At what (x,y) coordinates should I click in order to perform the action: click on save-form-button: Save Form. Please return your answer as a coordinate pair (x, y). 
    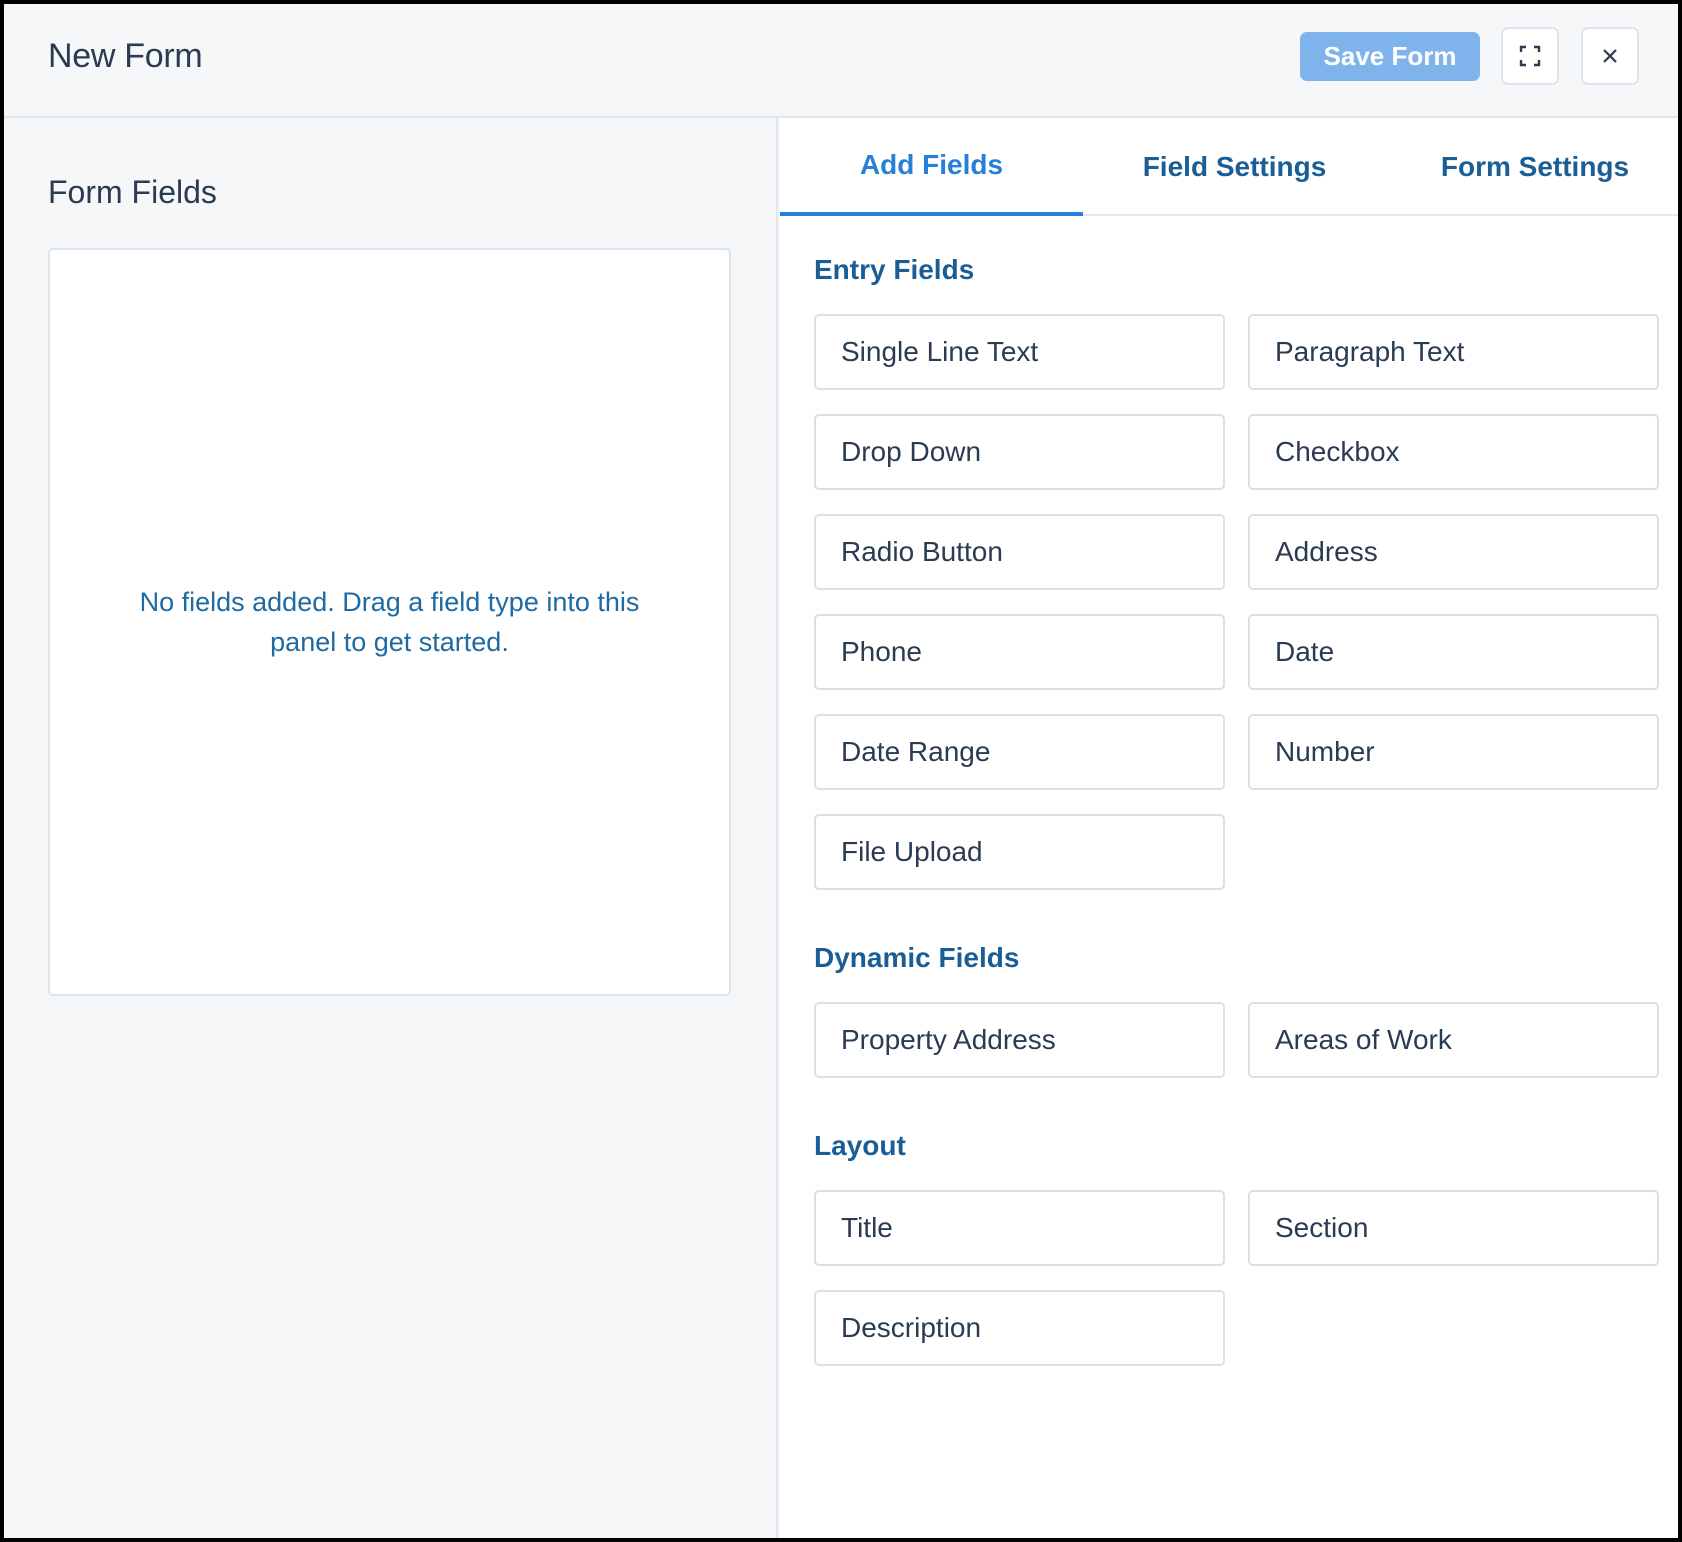
    Looking at the image, I should click on (1390, 56).